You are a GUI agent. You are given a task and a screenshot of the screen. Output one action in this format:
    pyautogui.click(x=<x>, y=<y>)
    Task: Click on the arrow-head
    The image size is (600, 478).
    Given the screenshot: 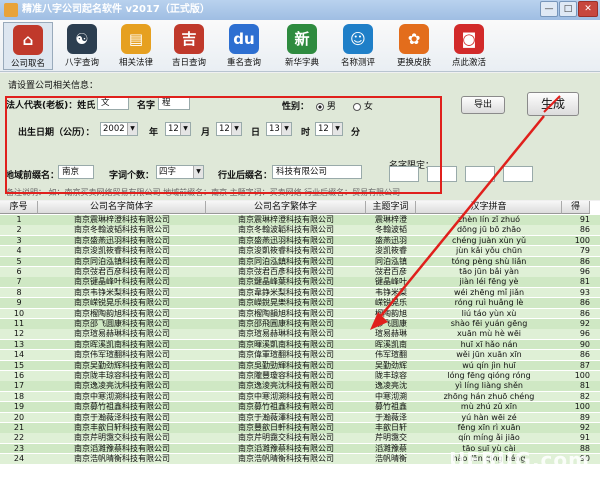 What is the action you would take?
    pyautogui.click(x=379, y=321)
    